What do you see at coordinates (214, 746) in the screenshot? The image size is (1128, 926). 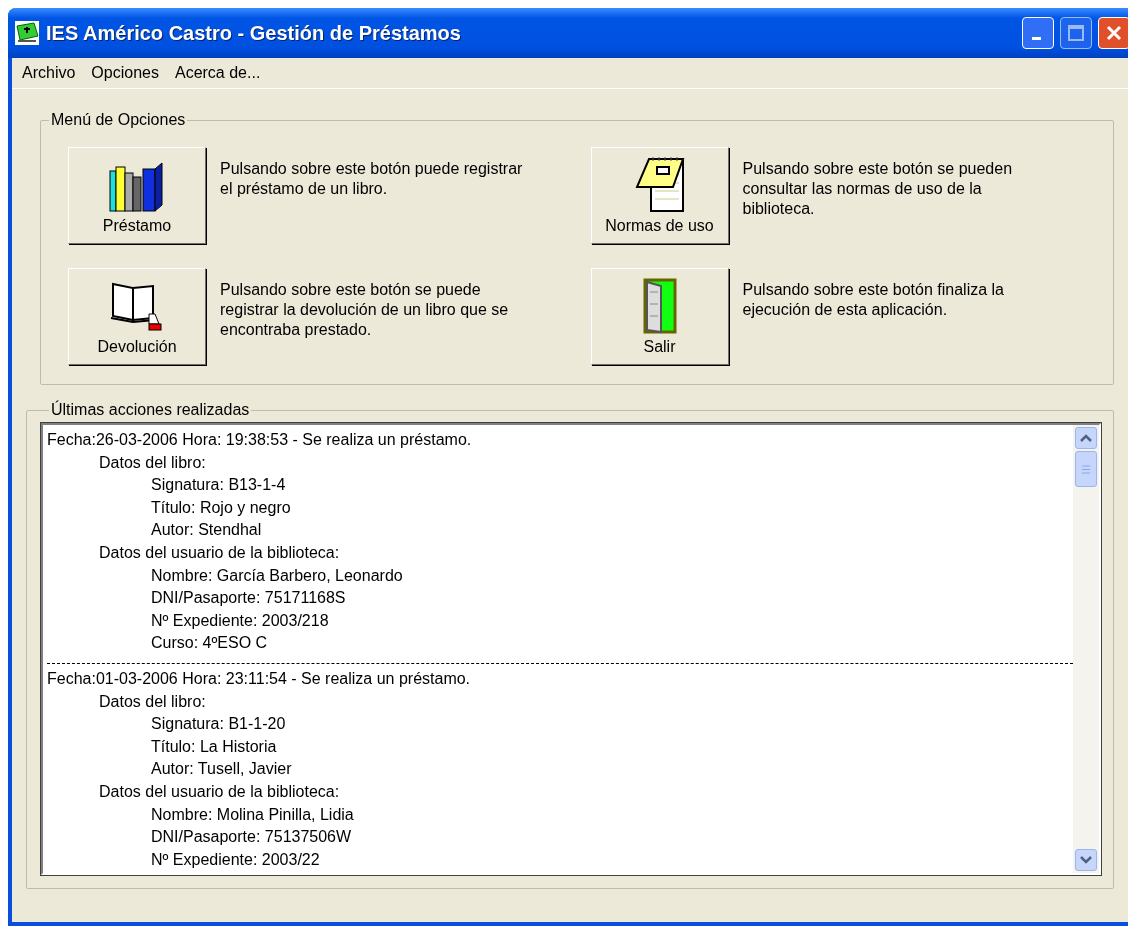 I see `log-line: Título: La Historia` at bounding box center [214, 746].